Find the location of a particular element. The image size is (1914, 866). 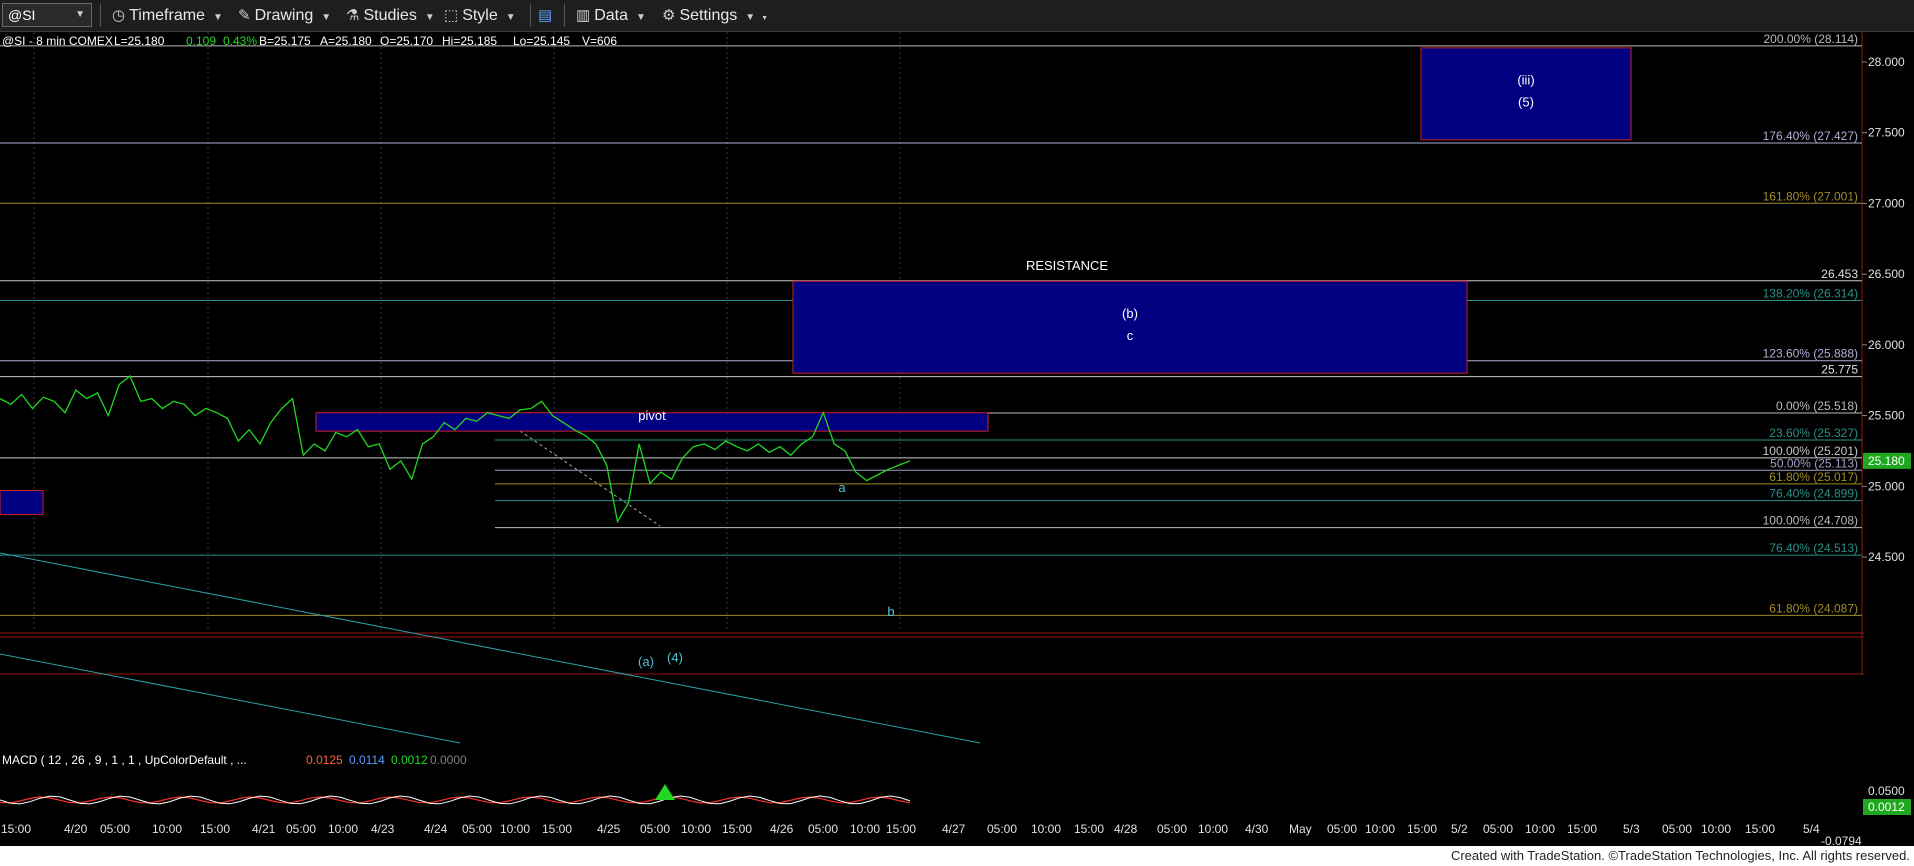

iii-target-box-label: (5) is located at coordinates (1526, 102).